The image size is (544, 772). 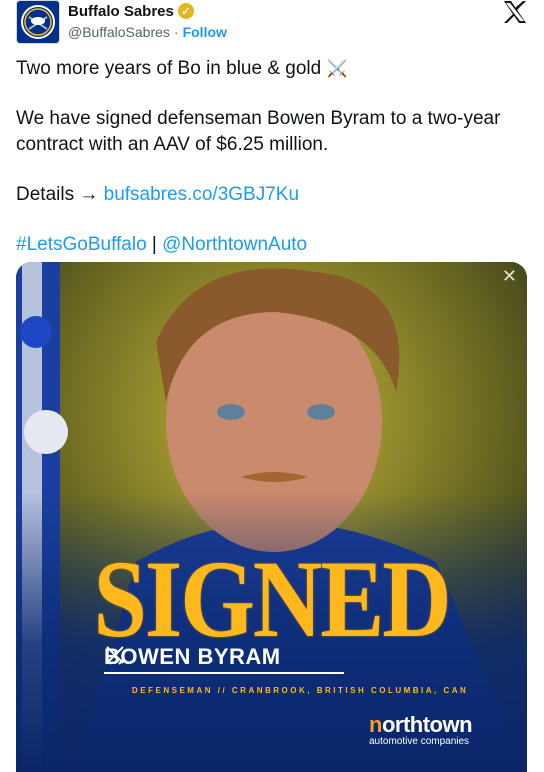 I want to click on avatar, so click(x=38, y=22).